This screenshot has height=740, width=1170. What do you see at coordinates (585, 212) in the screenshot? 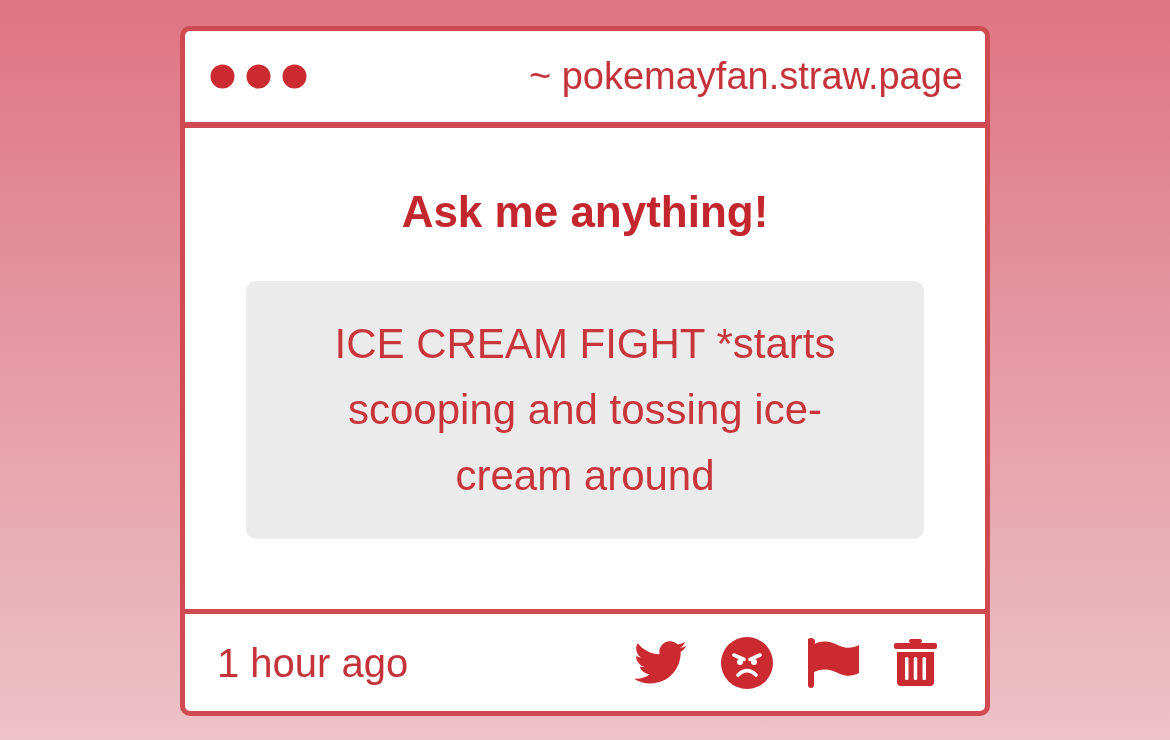
I see `card-title: Ask me anything!` at bounding box center [585, 212].